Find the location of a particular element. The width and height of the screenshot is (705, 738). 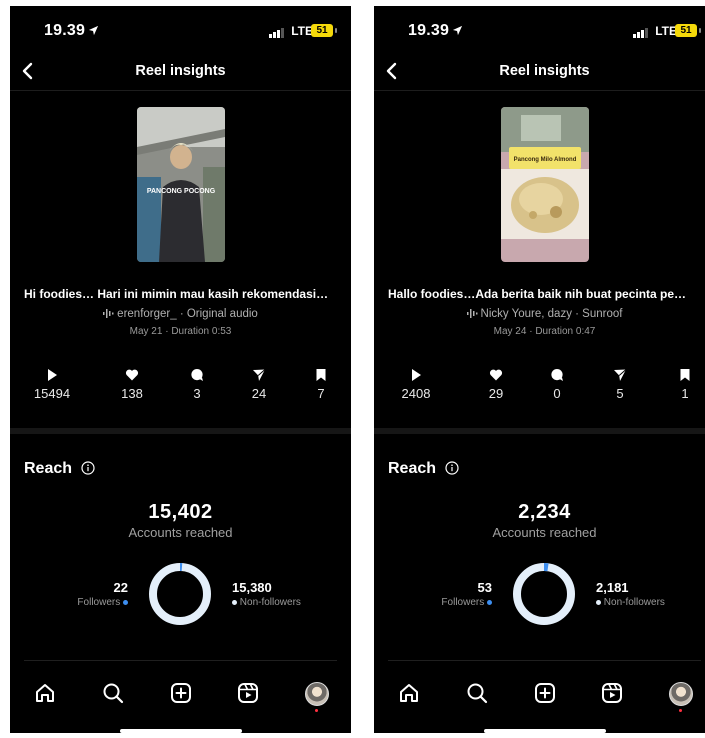

stat-likes: 138 is located at coordinates (132, 384).